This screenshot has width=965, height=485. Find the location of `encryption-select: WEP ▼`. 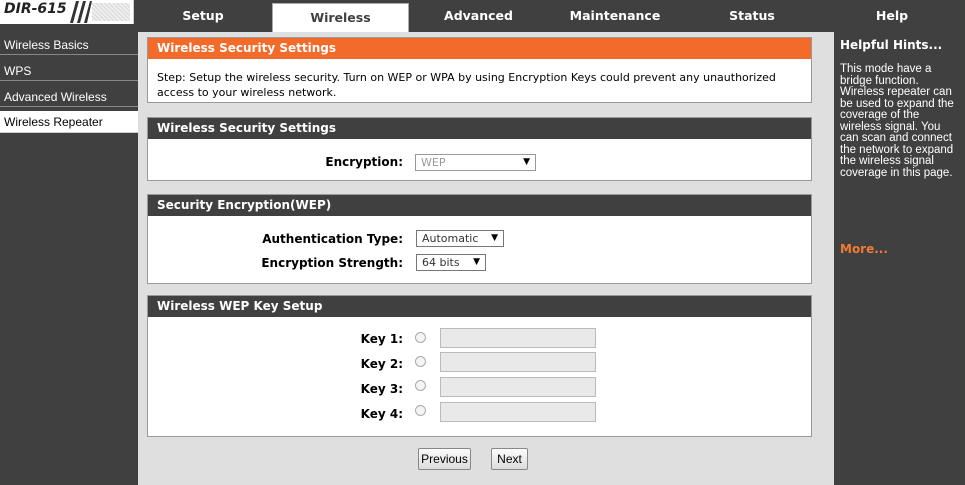

encryption-select: WEP ▼ is located at coordinates (475, 162).